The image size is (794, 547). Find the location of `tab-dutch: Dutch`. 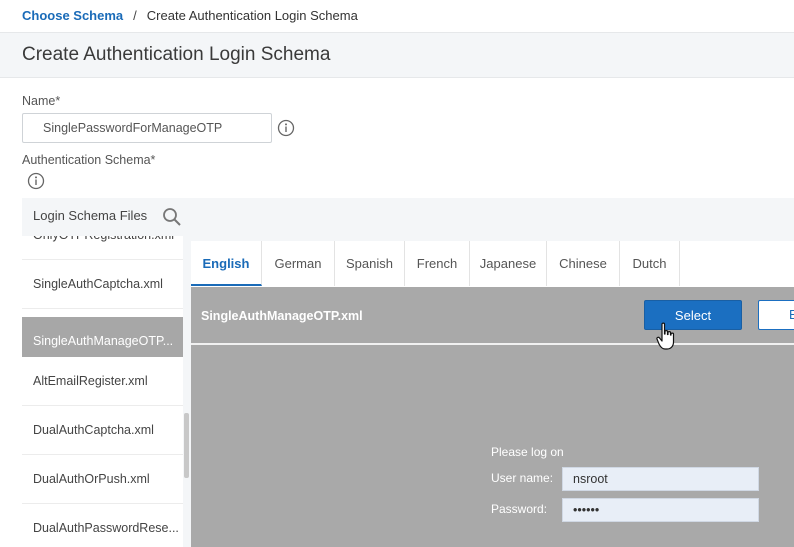

tab-dutch: Dutch is located at coordinates (650, 263).